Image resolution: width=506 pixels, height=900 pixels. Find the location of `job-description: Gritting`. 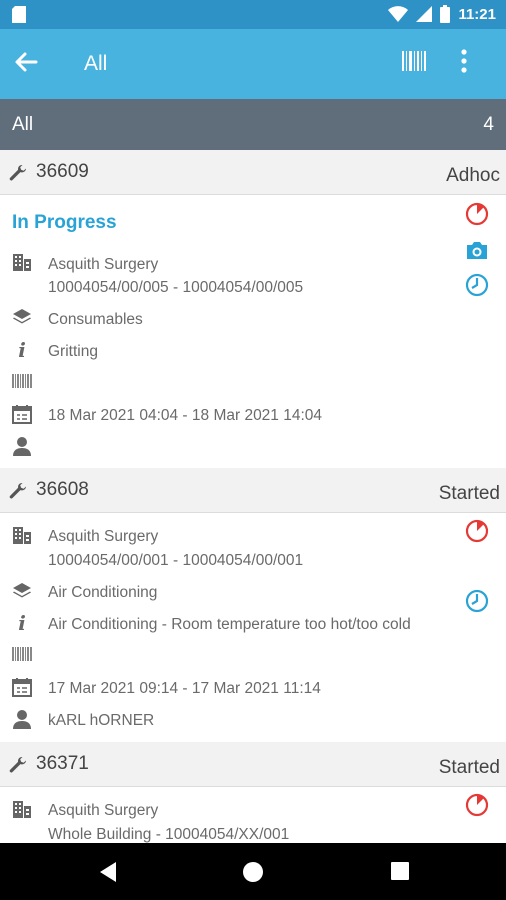

job-description: Gritting is located at coordinates (73, 351).